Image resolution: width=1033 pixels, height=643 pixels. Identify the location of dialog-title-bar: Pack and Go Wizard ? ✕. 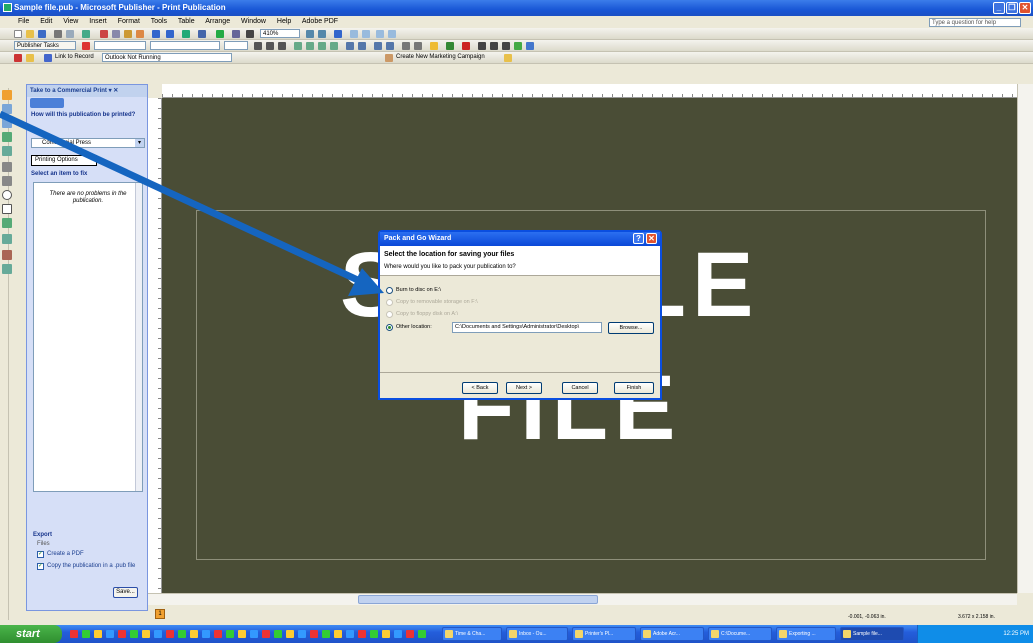
(520, 239).